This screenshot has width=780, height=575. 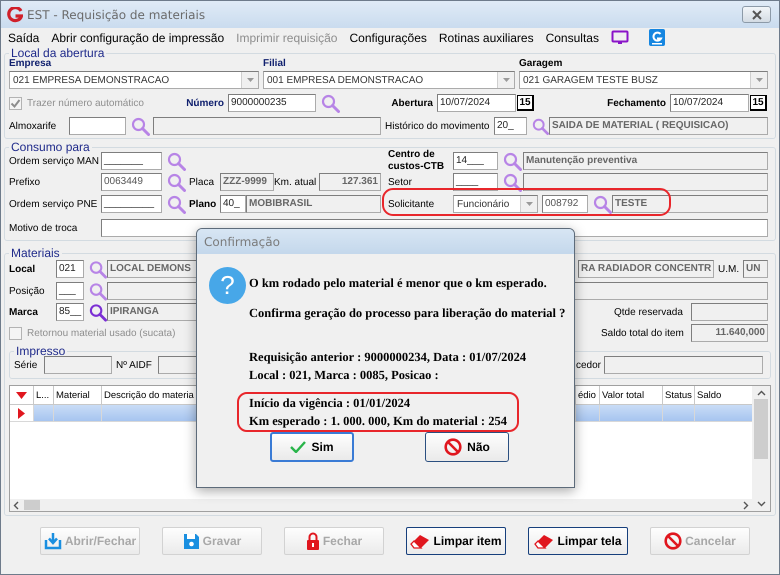 I want to click on field-label: Solicitante, so click(x=412, y=204).